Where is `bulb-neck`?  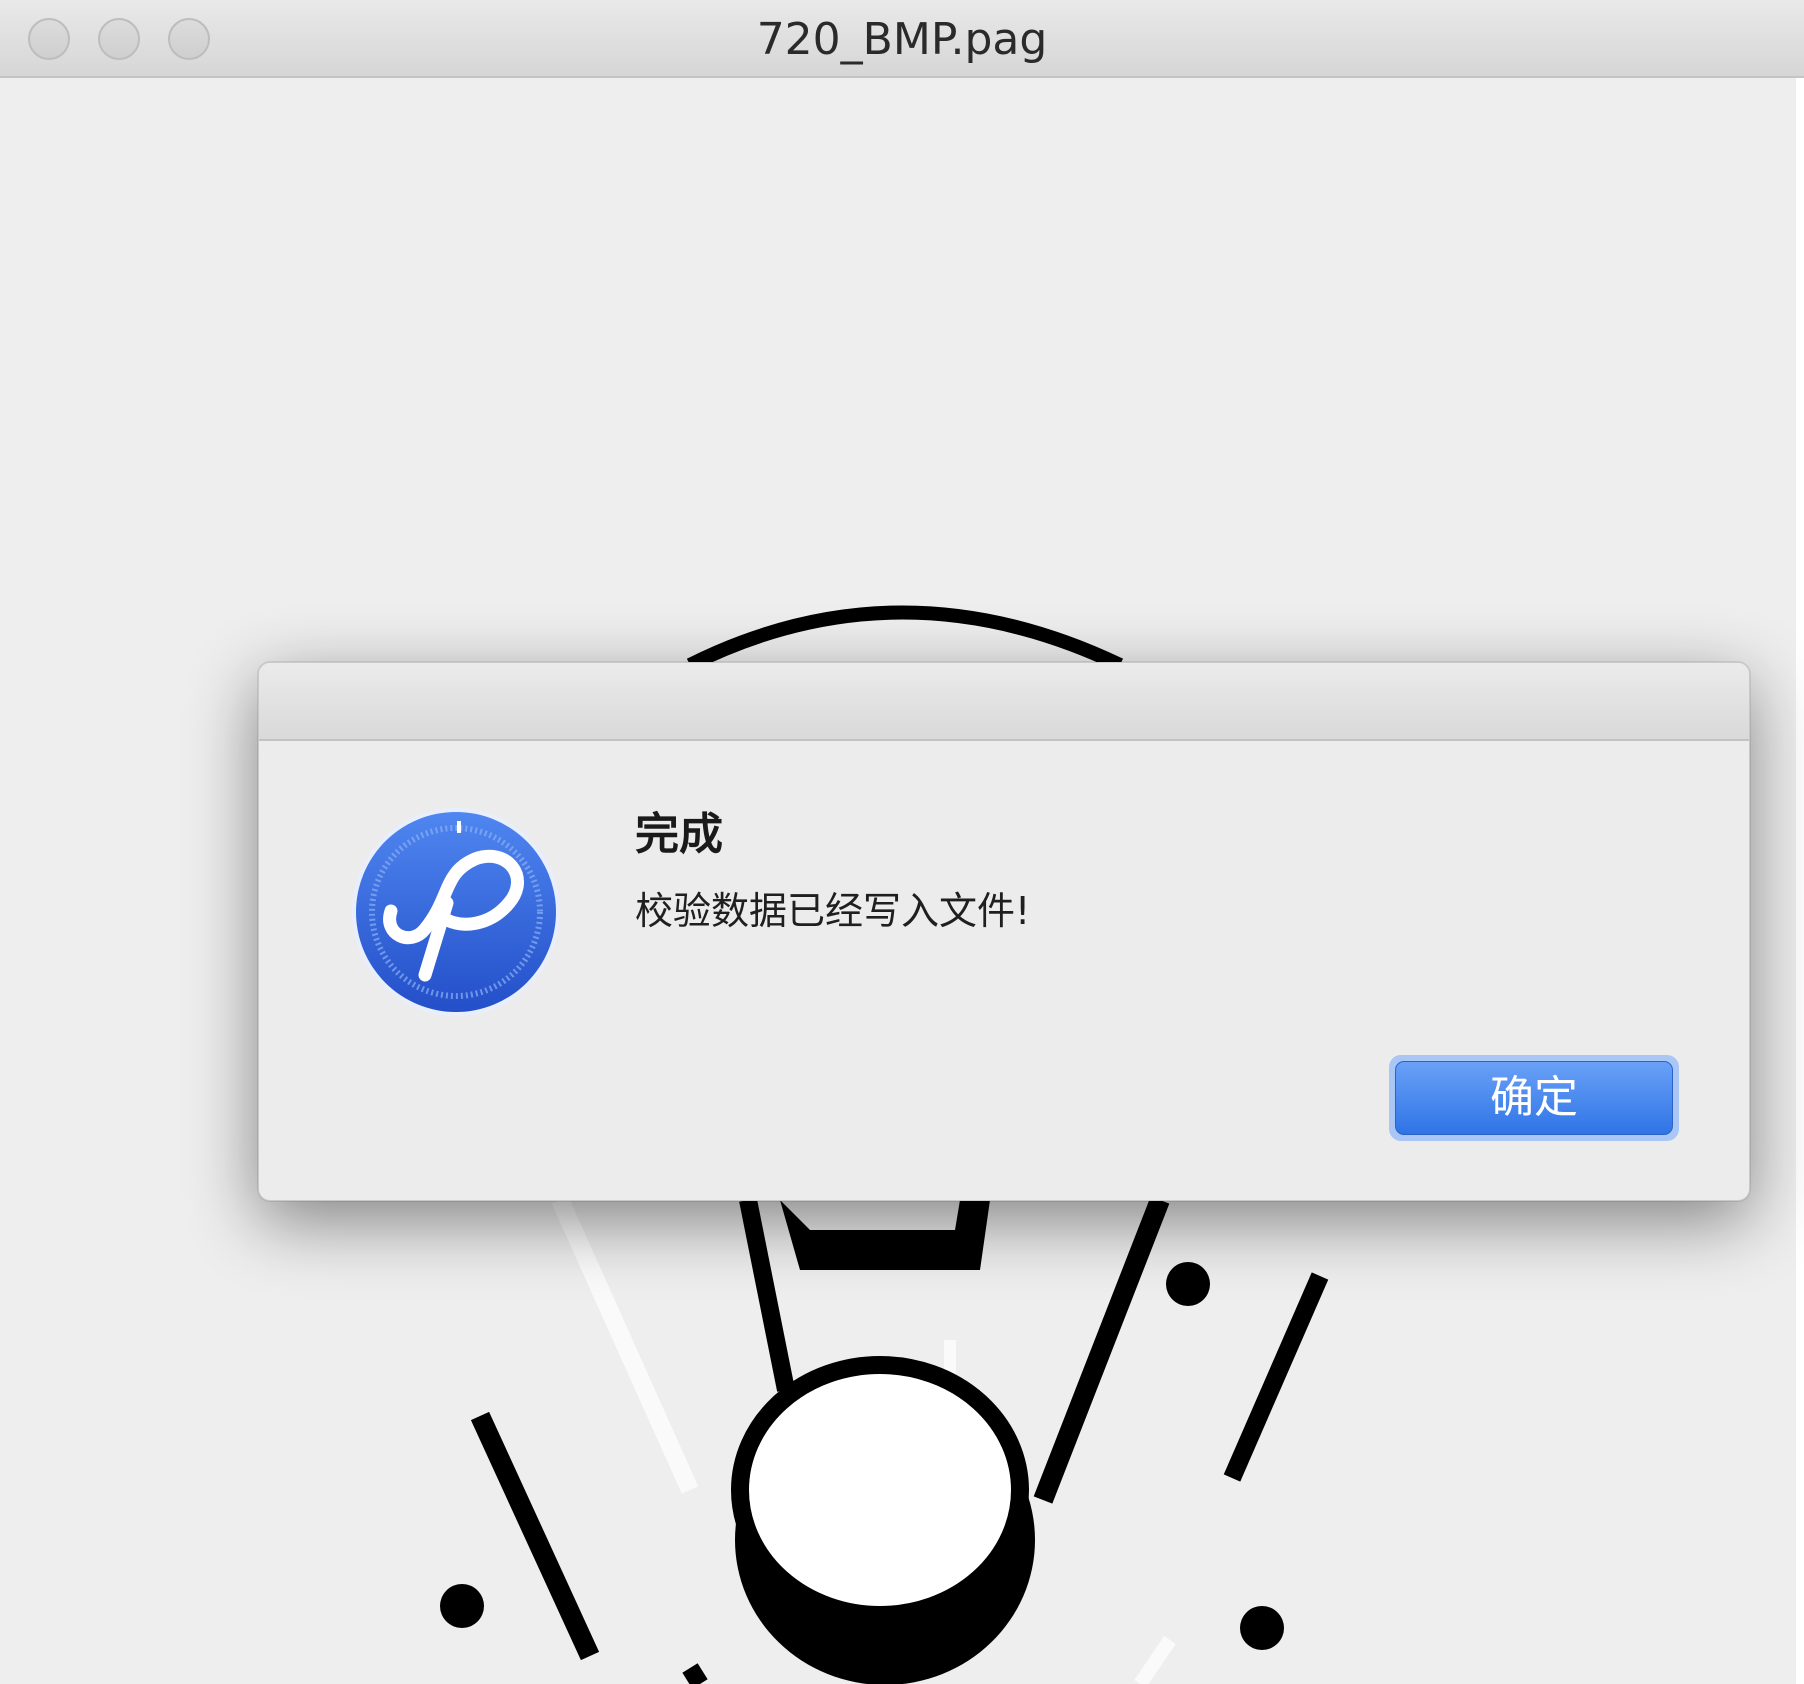 bulb-neck is located at coordinates (885, 1235).